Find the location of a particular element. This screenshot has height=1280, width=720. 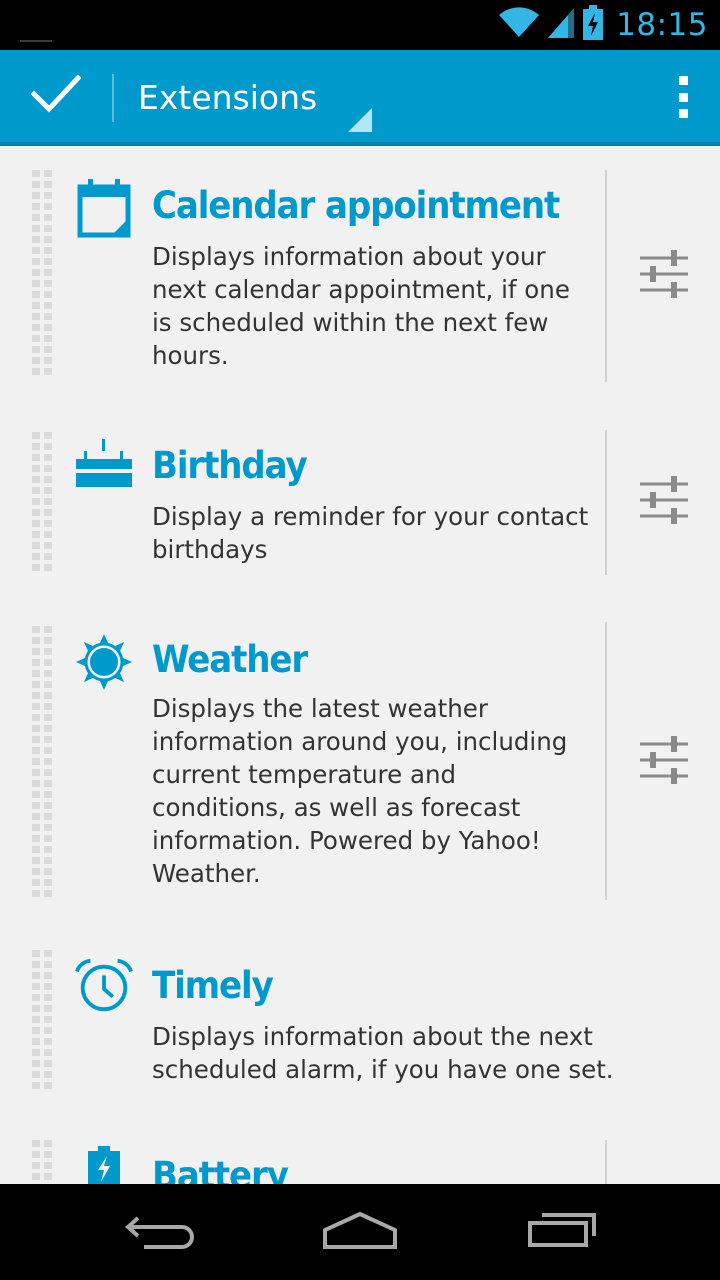

done-button is located at coordinates (56, 96).